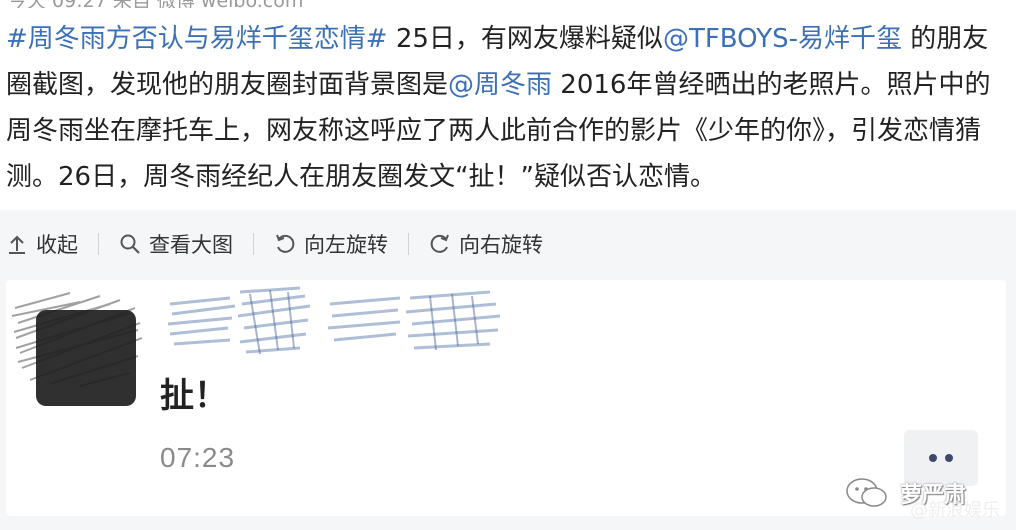 This screenshot has height=530, width=1016. I want to click on post-text-part-1: 25日，有网友爆料疑似, so click(525, 39).